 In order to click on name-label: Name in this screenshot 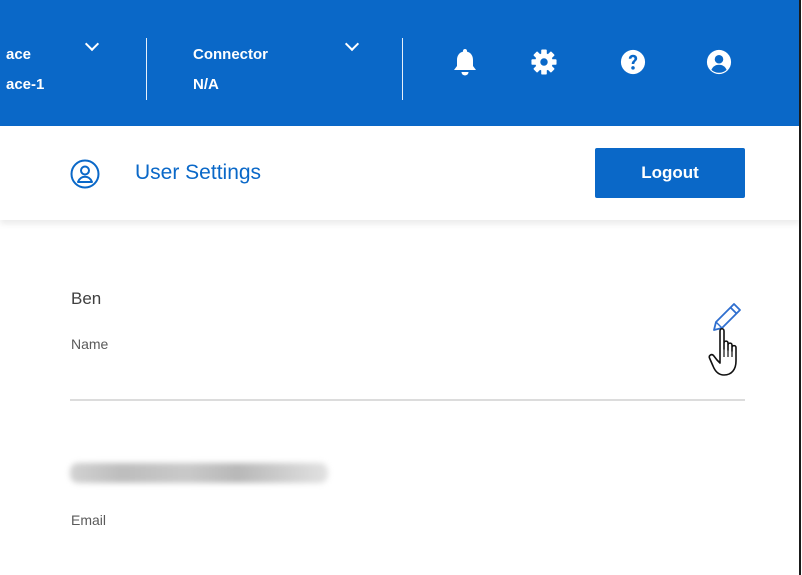, I will do `click(90, 344)`.